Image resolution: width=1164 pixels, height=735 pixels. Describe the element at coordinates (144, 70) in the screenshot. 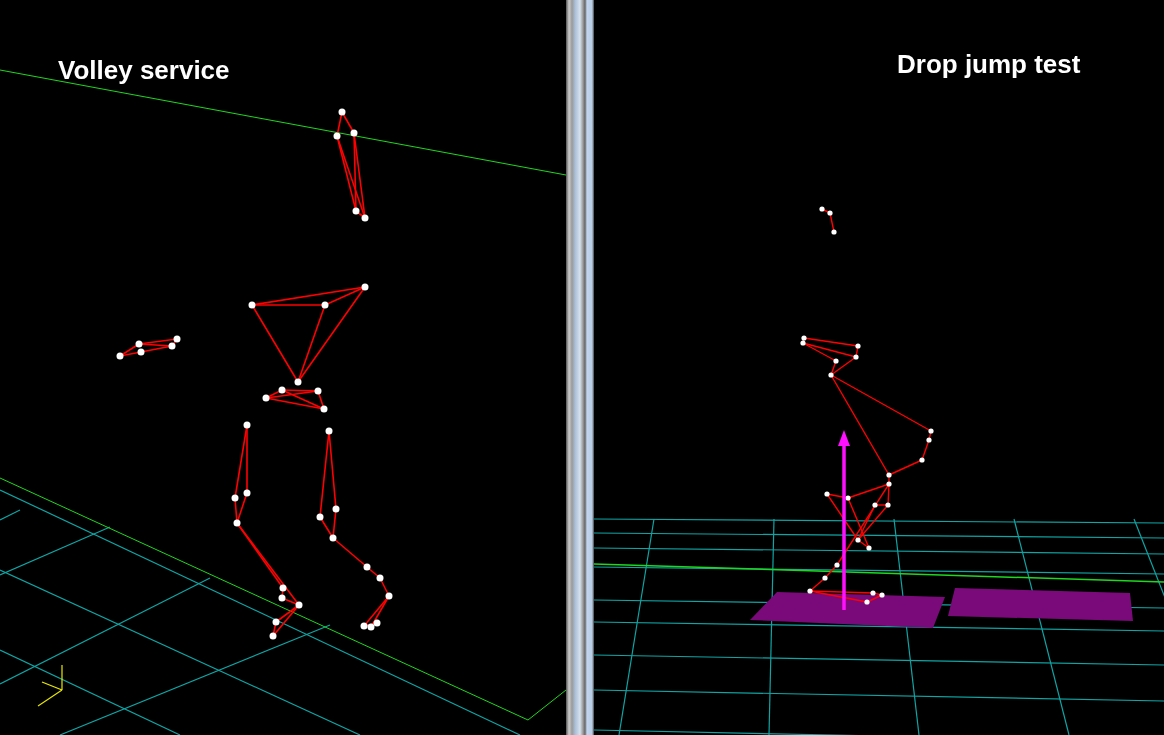

I see `viewport-title: Volley service` at that location.